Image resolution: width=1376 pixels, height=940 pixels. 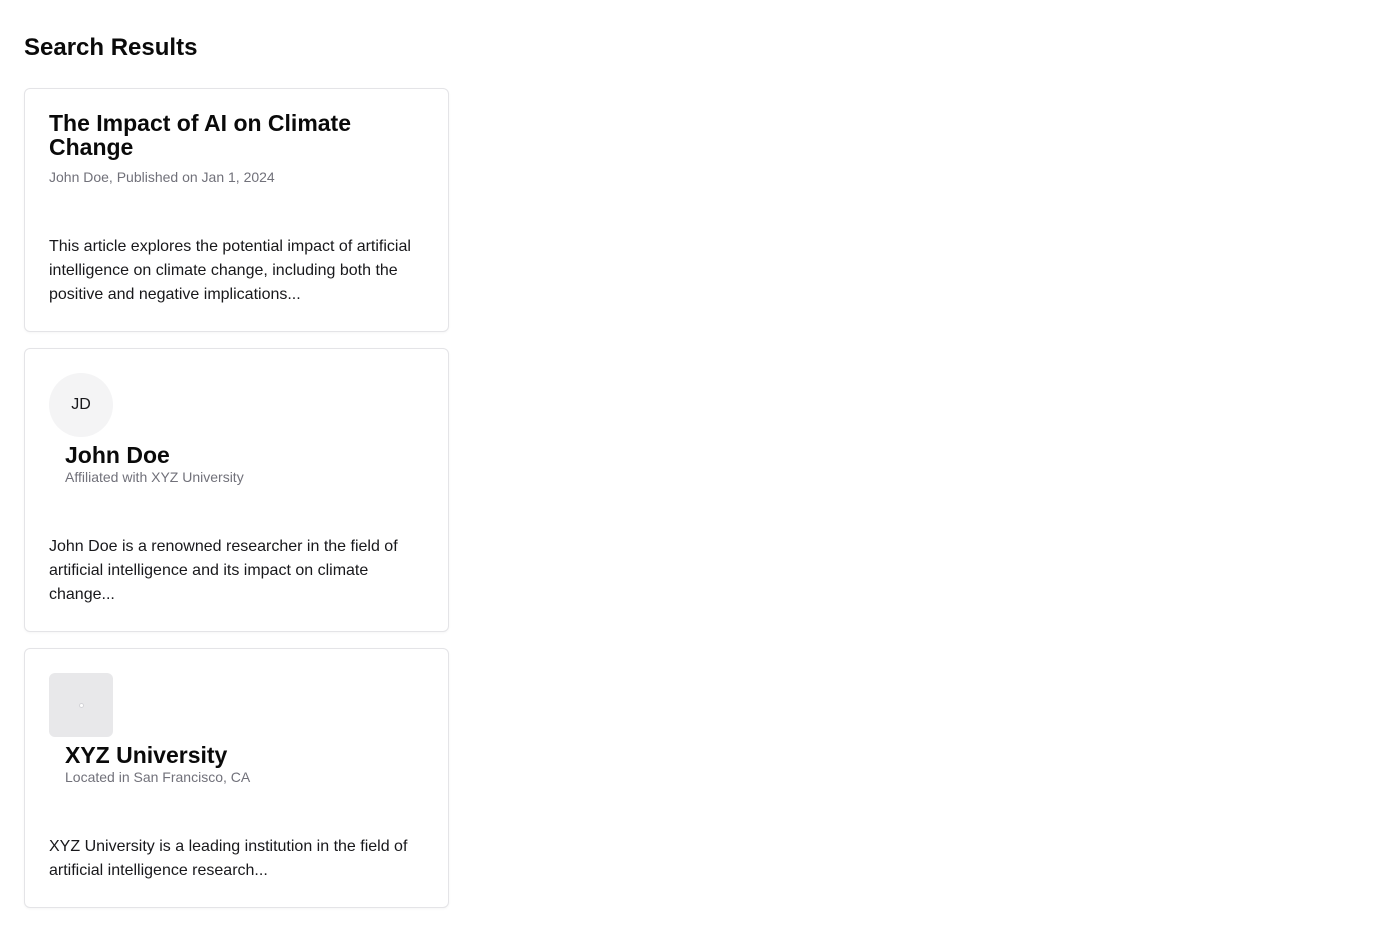 I want to click on logo-placeholder-dot, so click(x=81, y=705).